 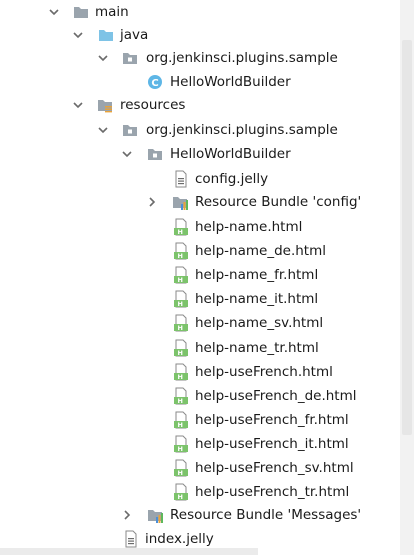 I want to click on tree-node-label: Resource Bundle 'config', so click(x=278, y=202).